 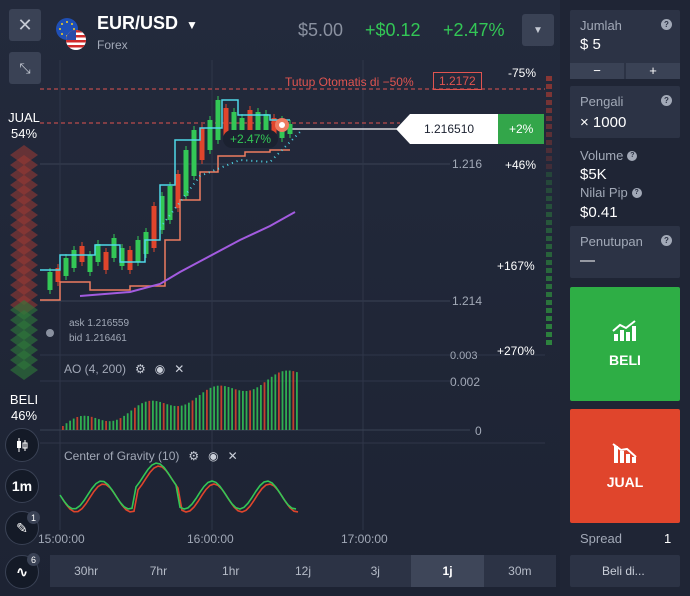 What do you see at coordinates (625, 482) in the screenshot?
I see `sell-button-label: JUAL` at bounding box center [625, 482].